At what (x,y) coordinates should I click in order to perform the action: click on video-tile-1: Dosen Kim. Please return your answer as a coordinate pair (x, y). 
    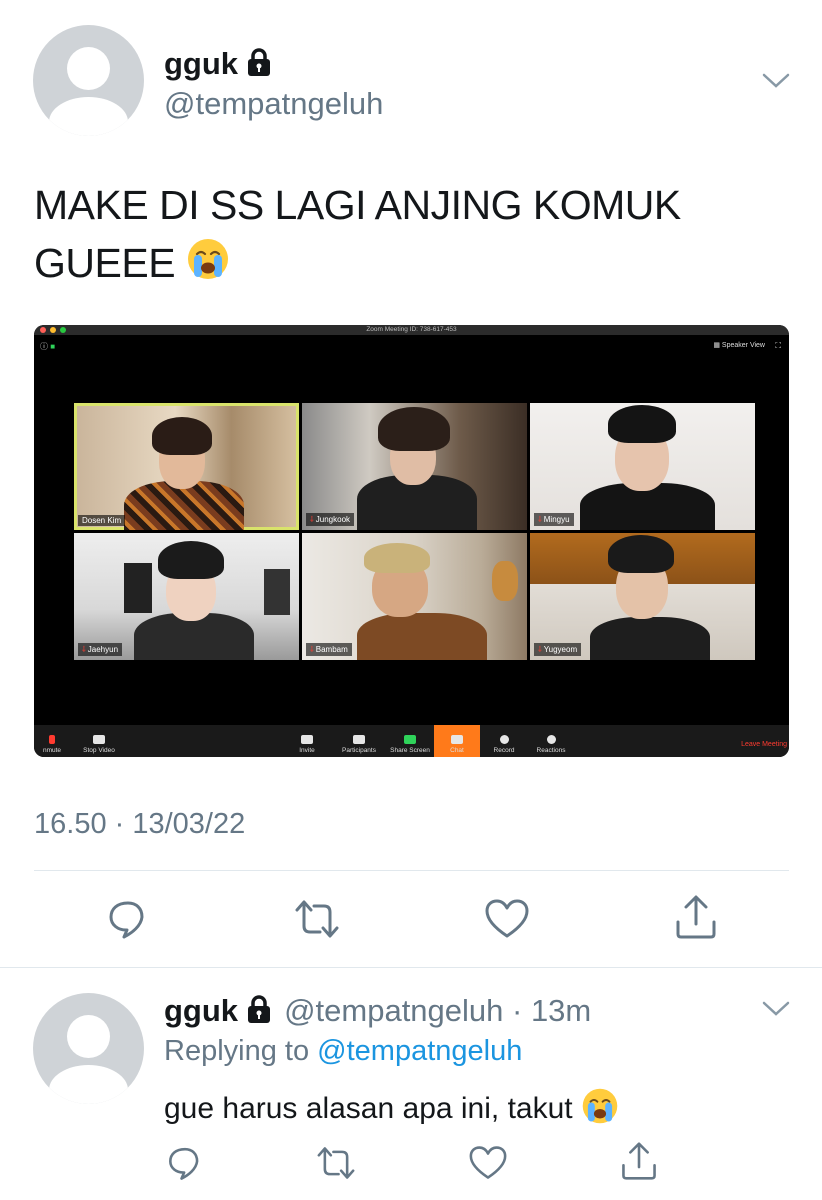
    Looking at the image, I should click on (186, 466).